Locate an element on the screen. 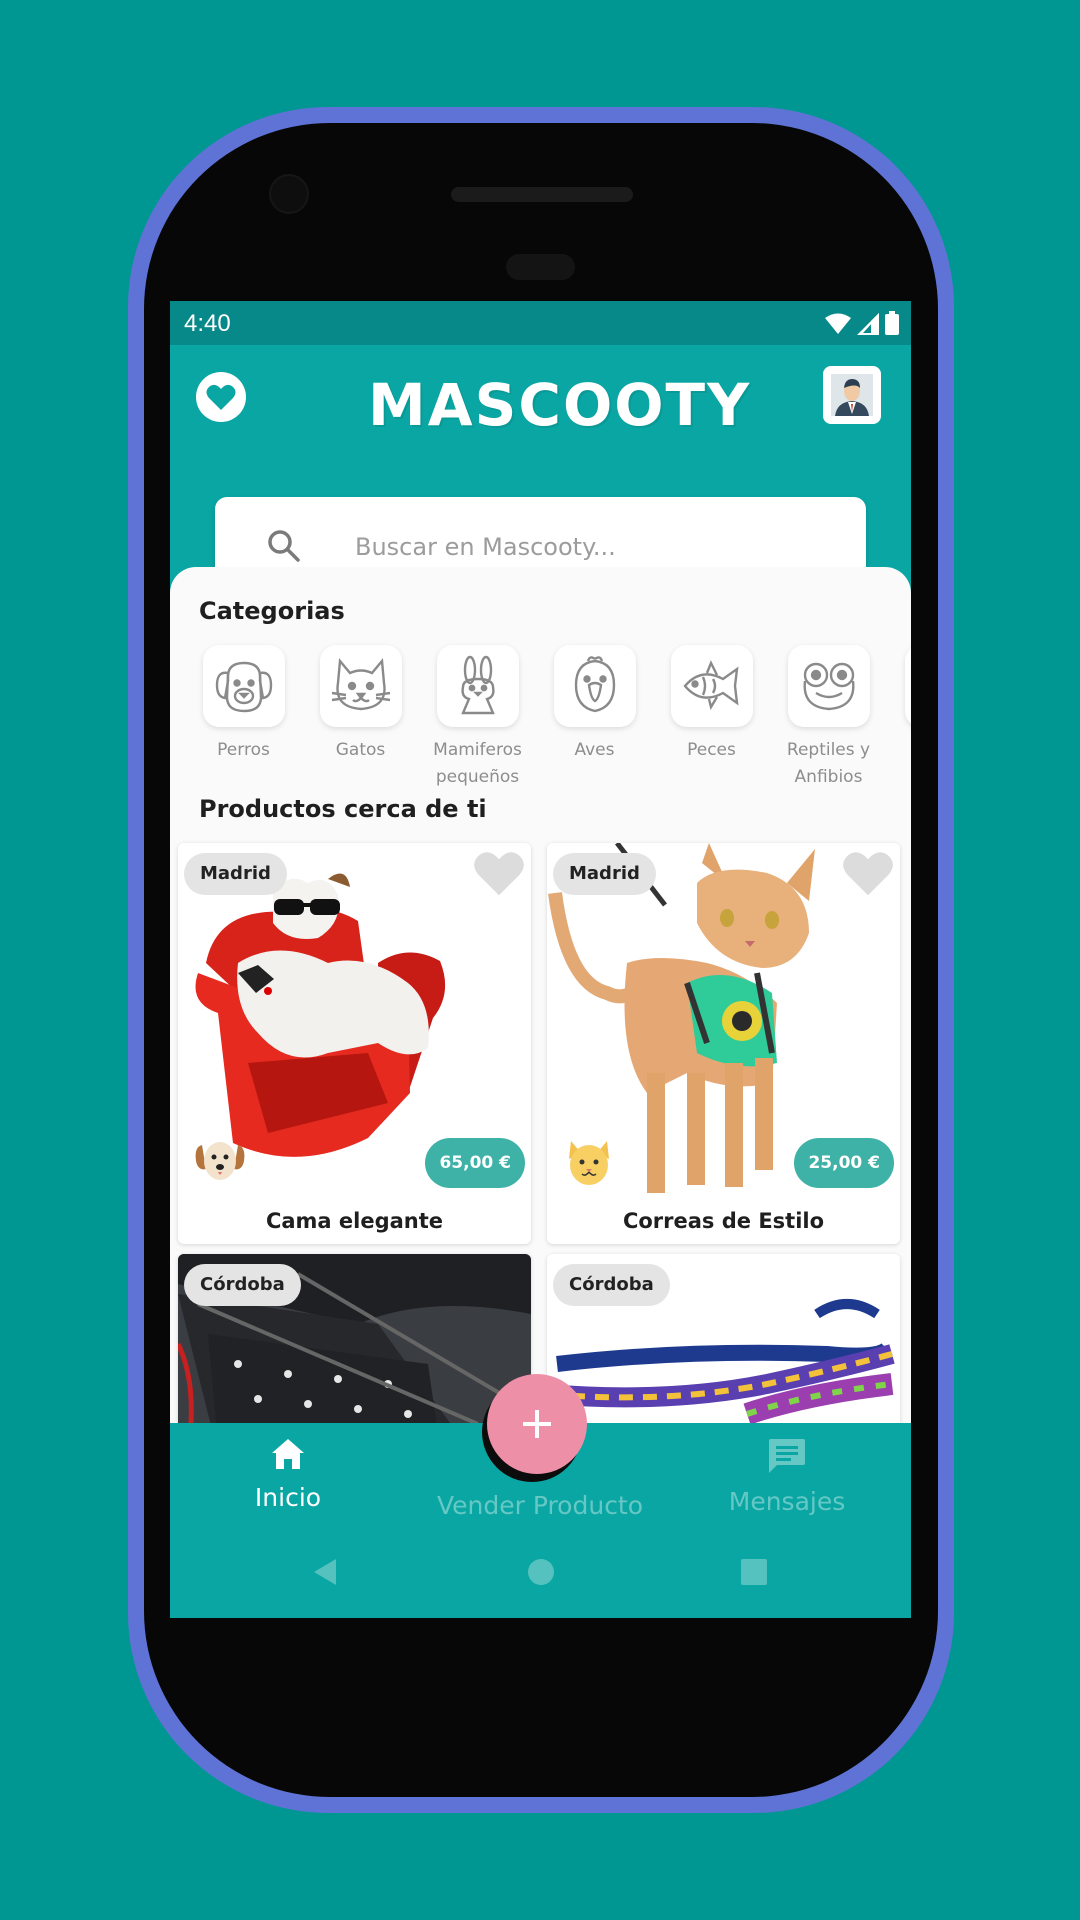  rabbit-icon is located at coordinates (477, 685).